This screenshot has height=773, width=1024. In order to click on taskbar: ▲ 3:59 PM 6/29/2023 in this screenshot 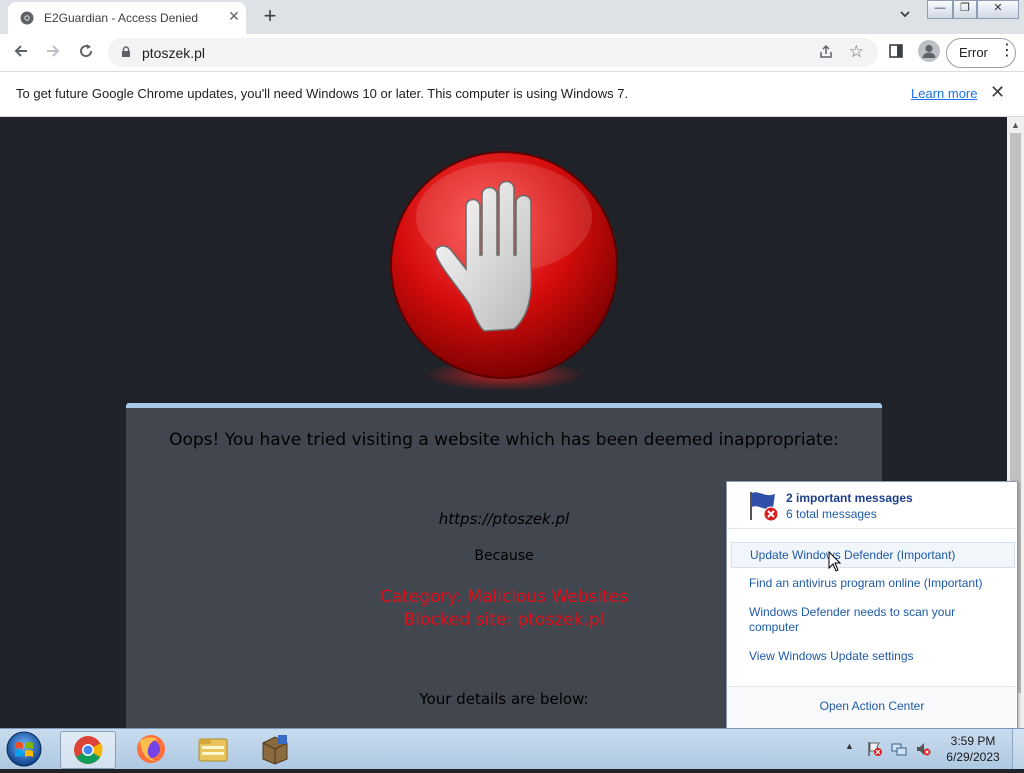, I will do `click(512, 748)`.